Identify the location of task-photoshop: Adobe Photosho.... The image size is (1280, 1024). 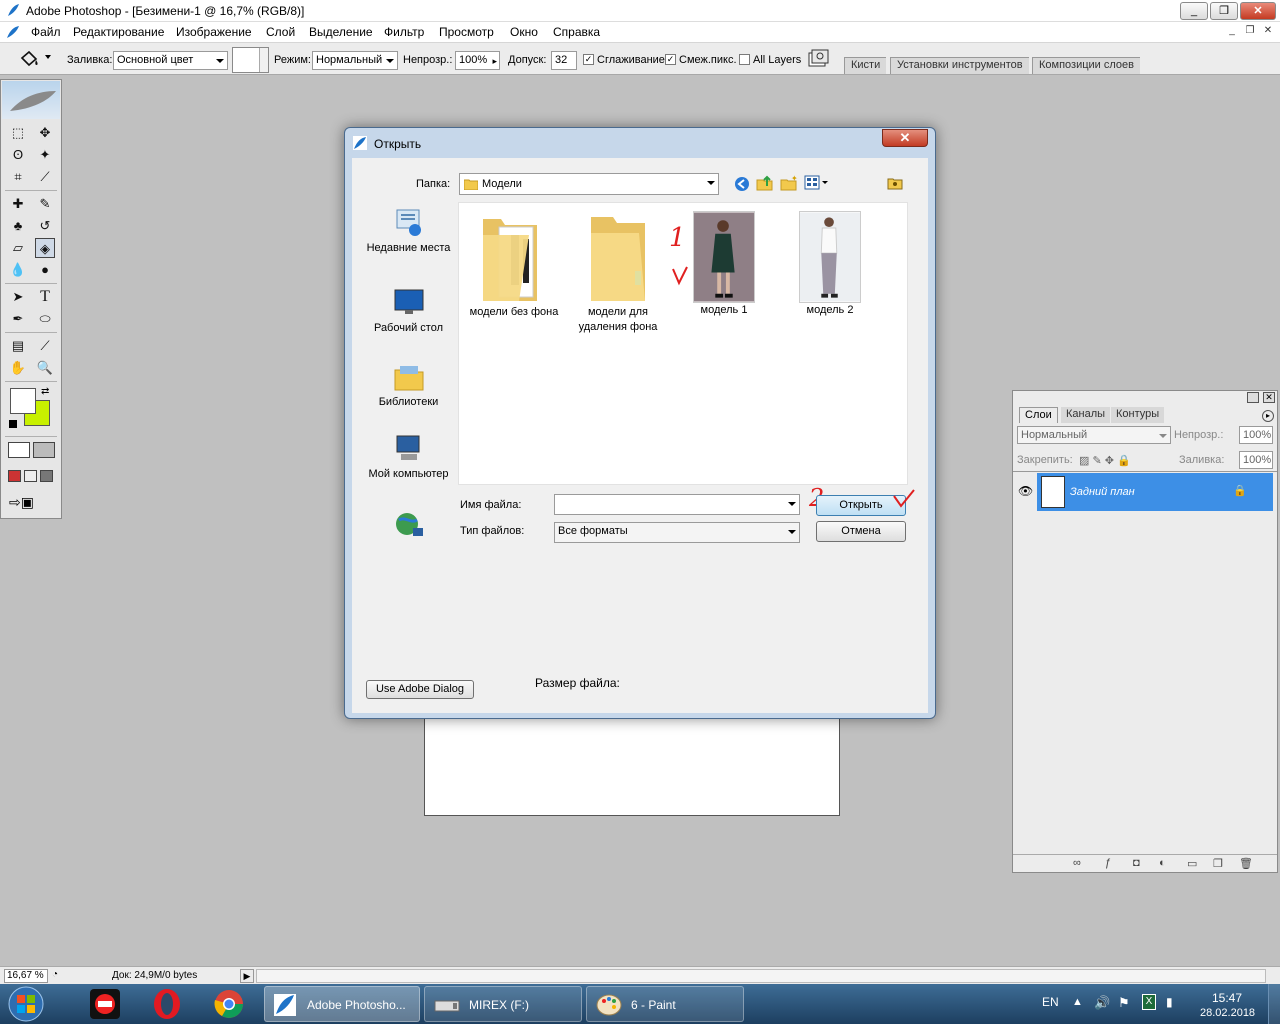
(342, 1004).